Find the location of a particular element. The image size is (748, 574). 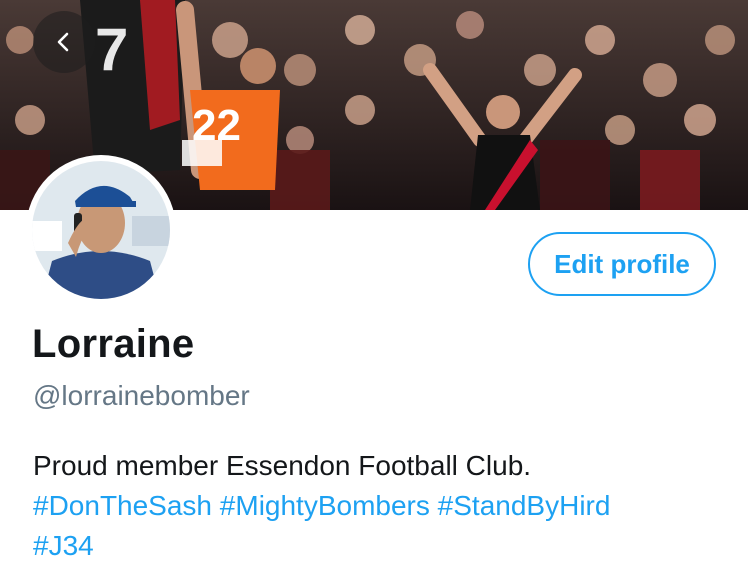

profile-handle: @lorrainebomber is located at coordinates (141, 395).